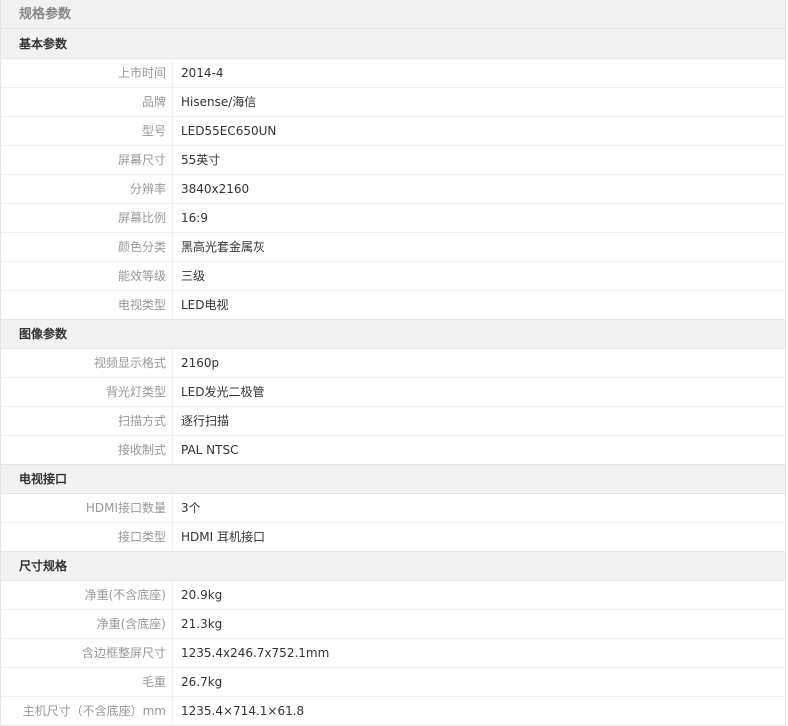  Describe the element at coordinates (393, 450) in the screenshot. I see `spec-row: 接收制式 PAL NTSC` at that location.